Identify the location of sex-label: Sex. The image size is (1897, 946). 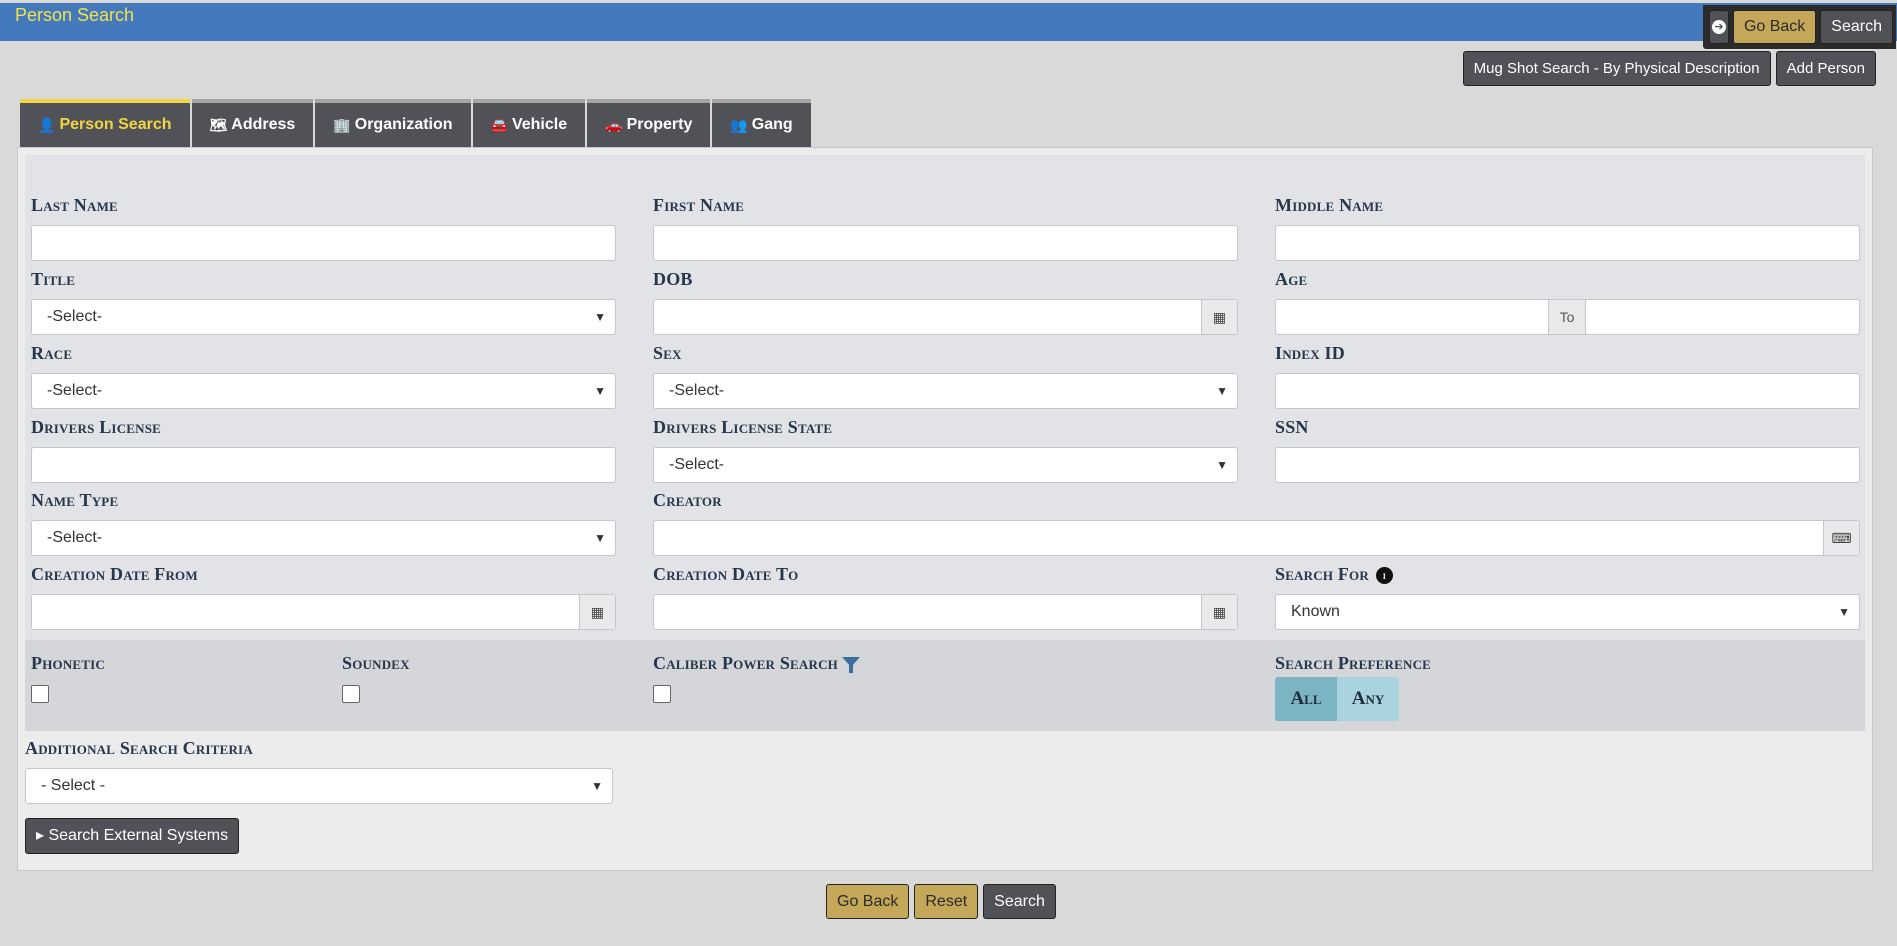
(667, 353).